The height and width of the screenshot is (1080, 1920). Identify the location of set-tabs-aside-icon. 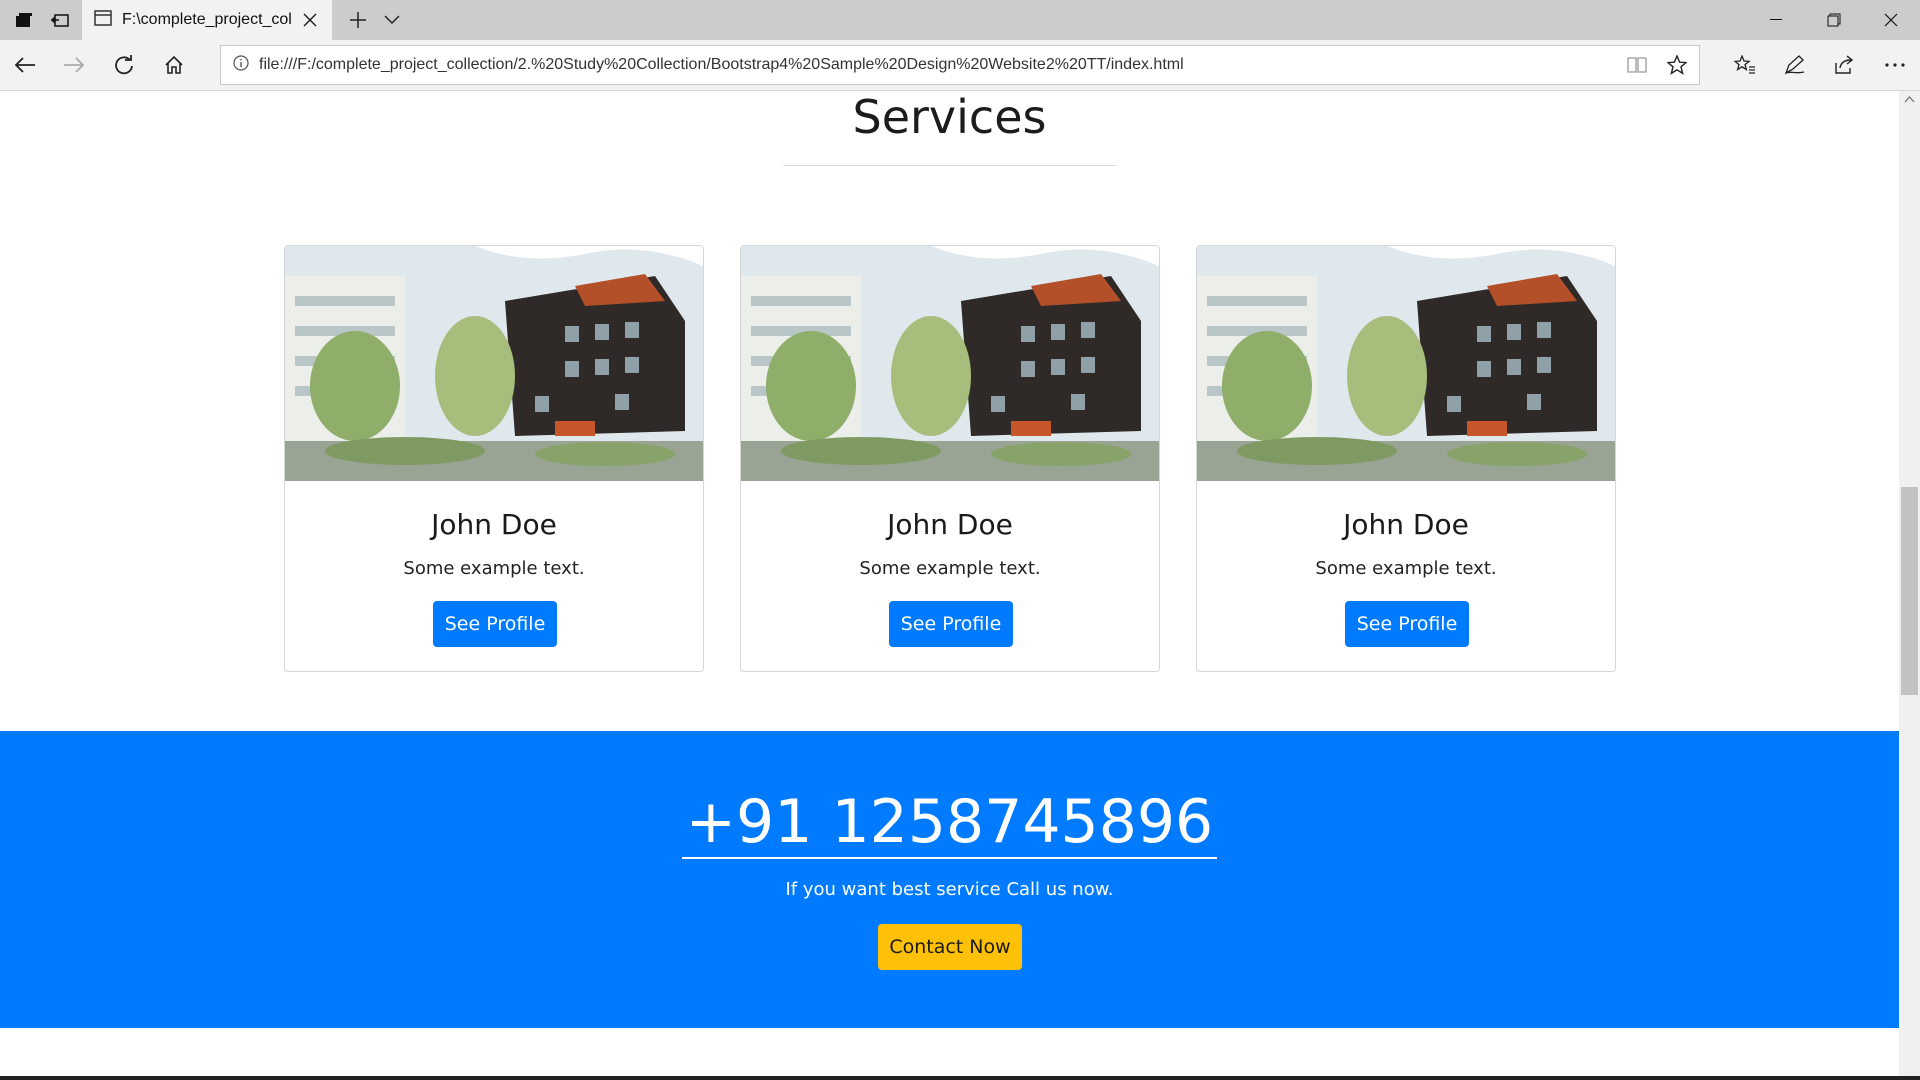
(60, 20).